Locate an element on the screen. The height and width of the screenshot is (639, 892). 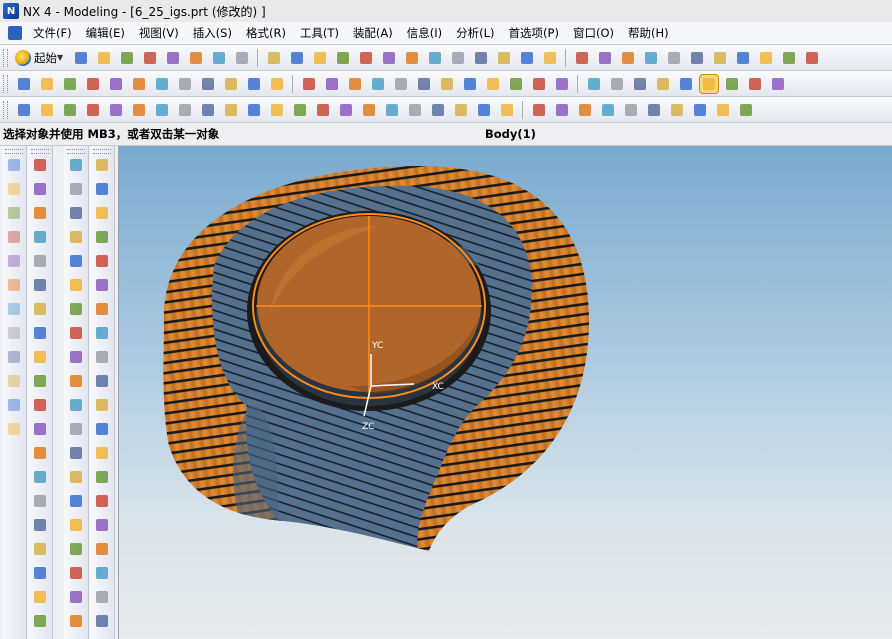
menu-view: 视图(V) is located at coordinates (159, 33).